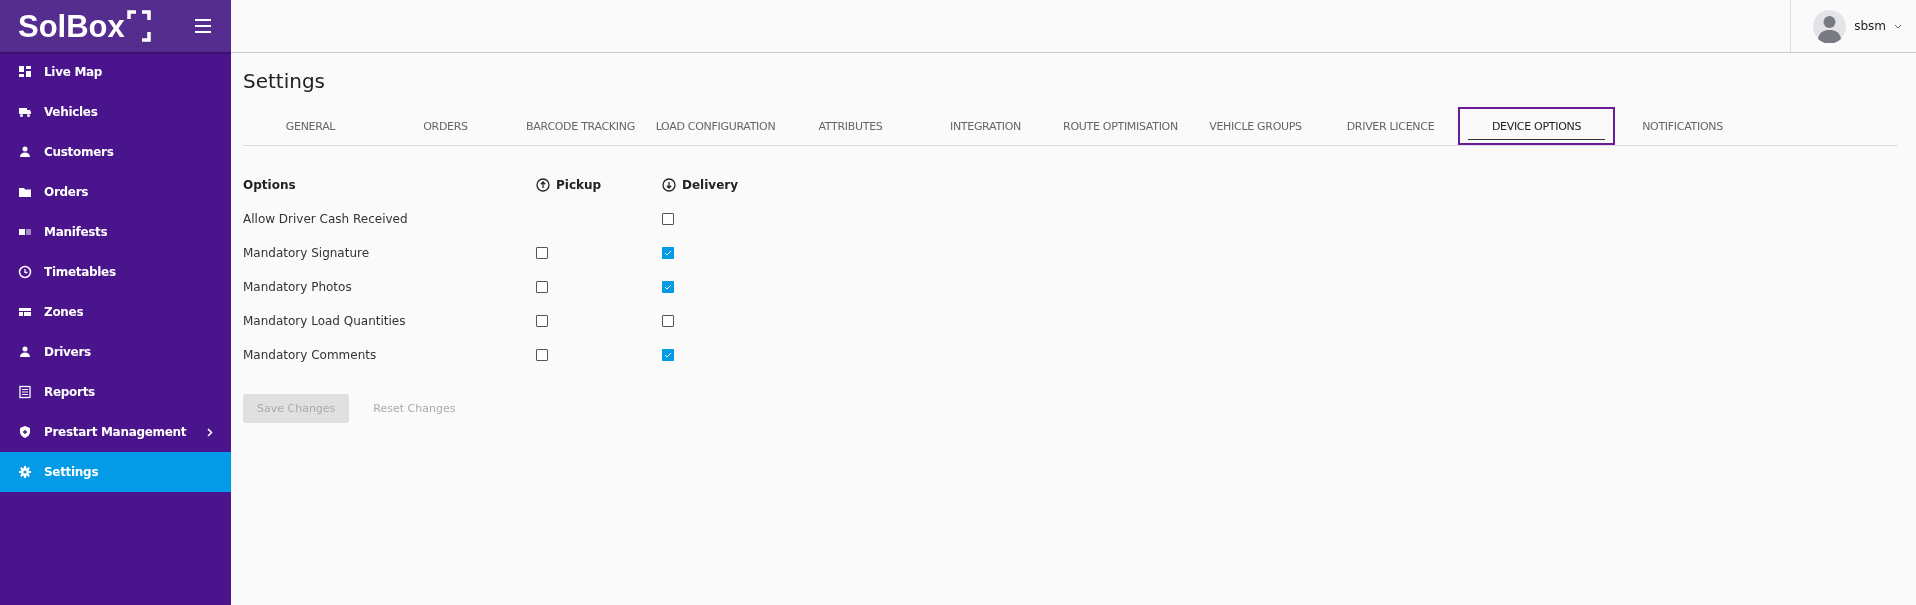  I want to click on dashboard-icon, so click(25, 72).